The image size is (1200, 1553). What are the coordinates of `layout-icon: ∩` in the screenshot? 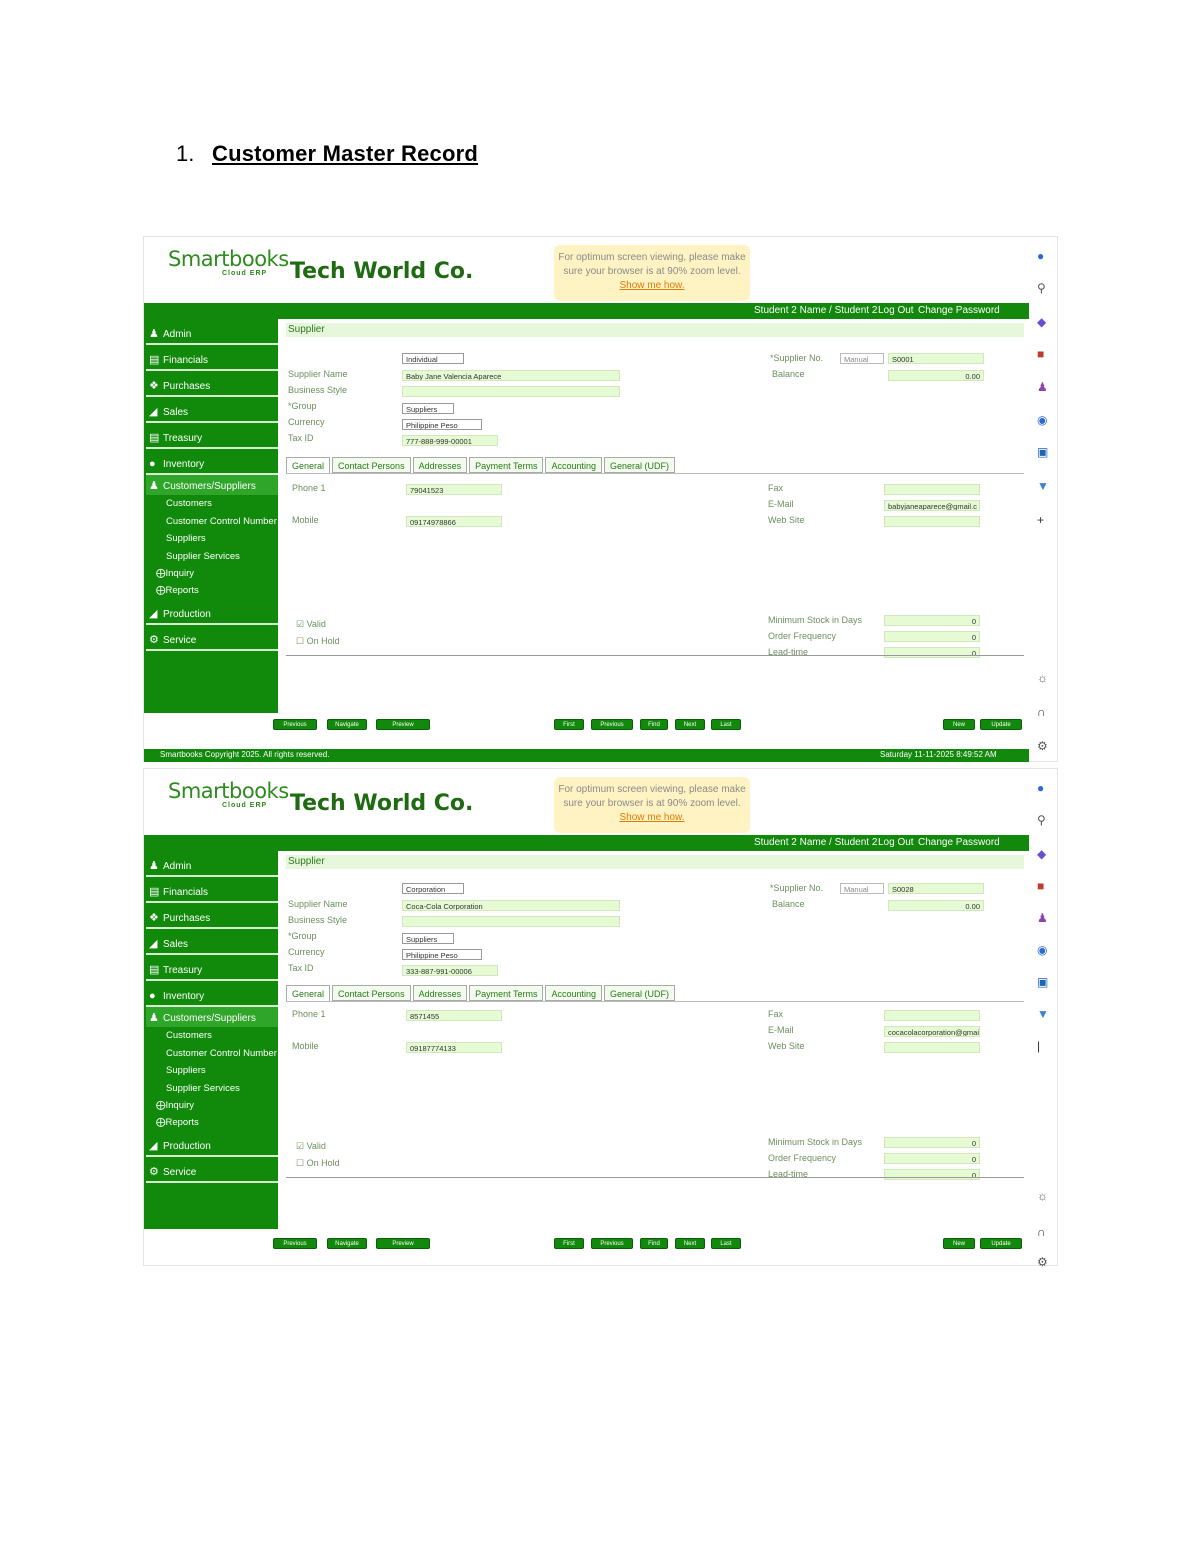 It's located at (1041, 712).